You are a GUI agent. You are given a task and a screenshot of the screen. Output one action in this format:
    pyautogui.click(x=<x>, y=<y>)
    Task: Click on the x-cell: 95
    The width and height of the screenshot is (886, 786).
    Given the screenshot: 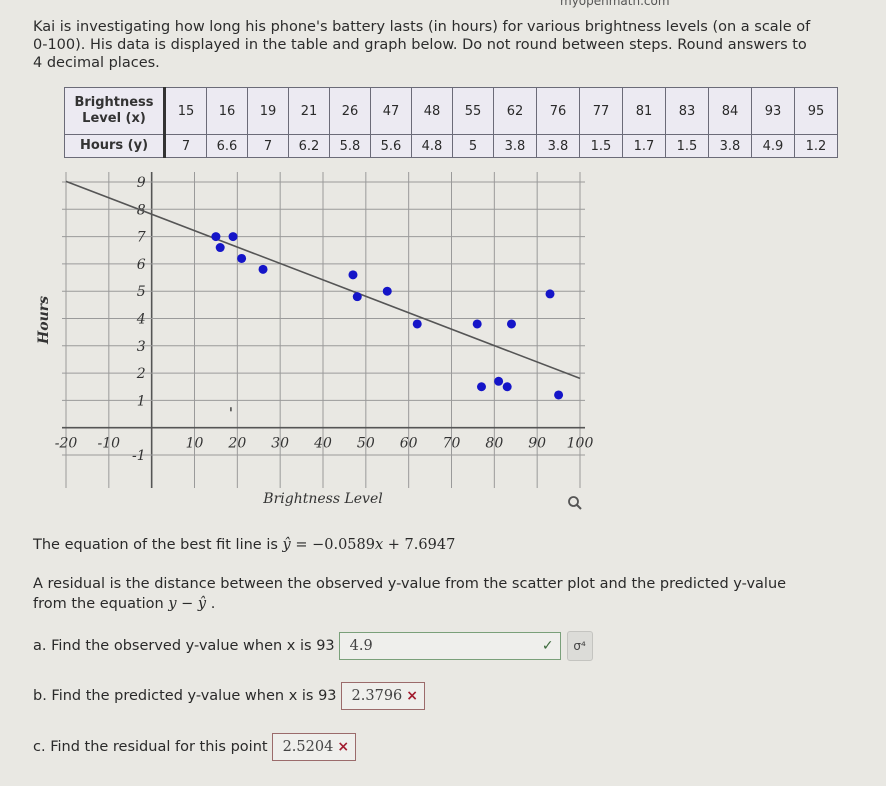 What is the action you would take?
    pyautogui.click(x=816, y=111)
    